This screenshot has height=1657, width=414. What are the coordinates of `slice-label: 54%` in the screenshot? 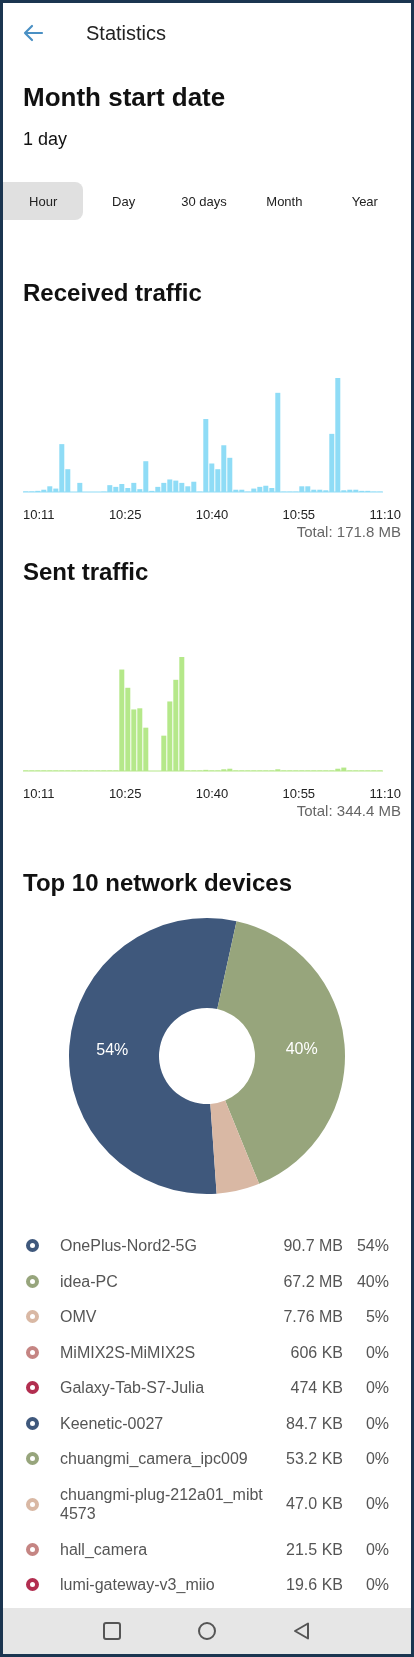 It's located at (112, 1050).